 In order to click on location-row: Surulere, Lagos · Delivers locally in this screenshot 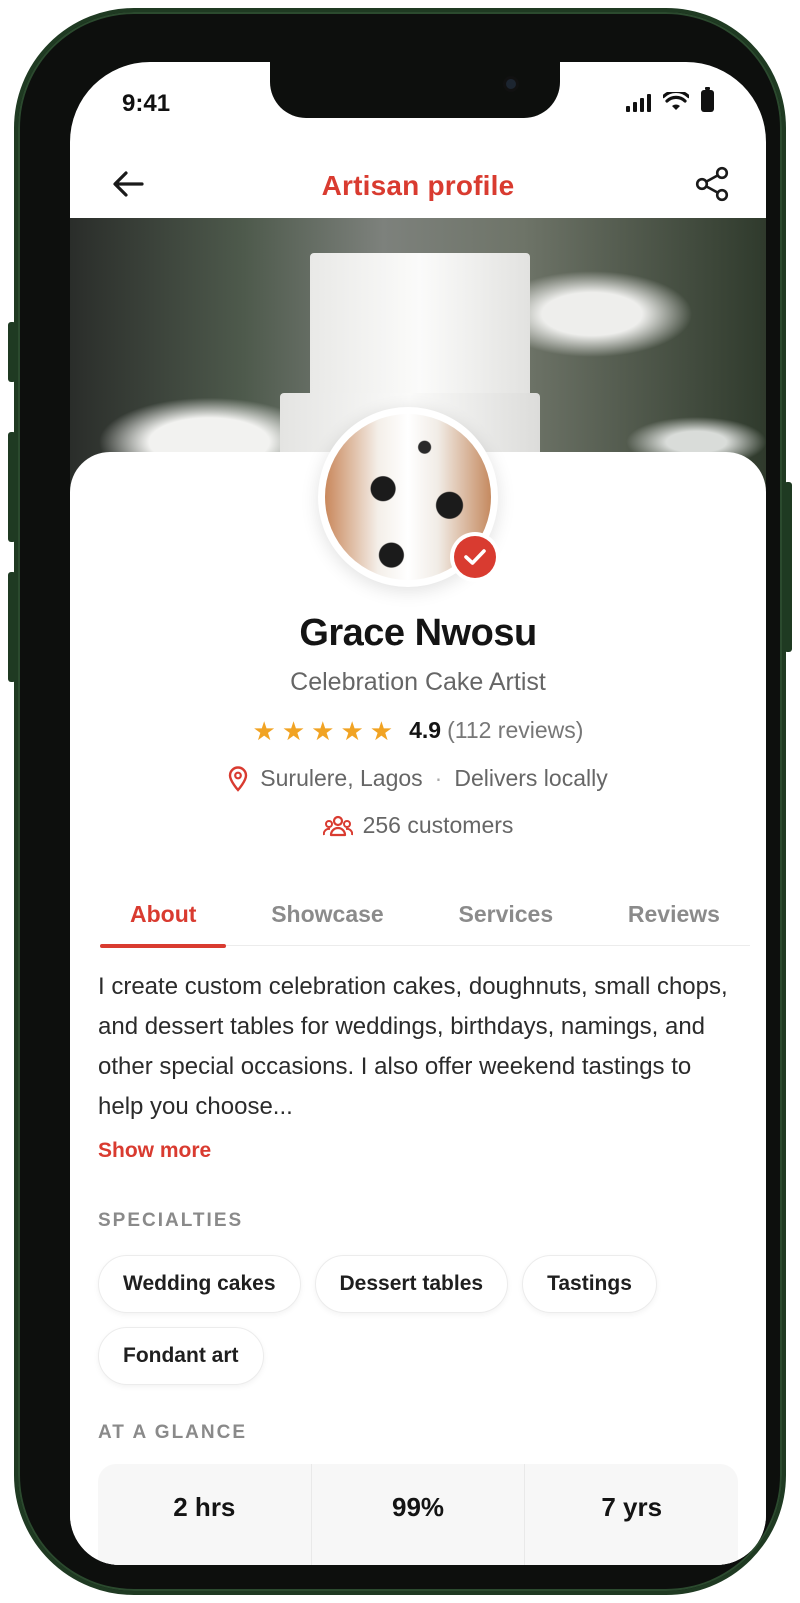, I will do `click(418, 778)`.